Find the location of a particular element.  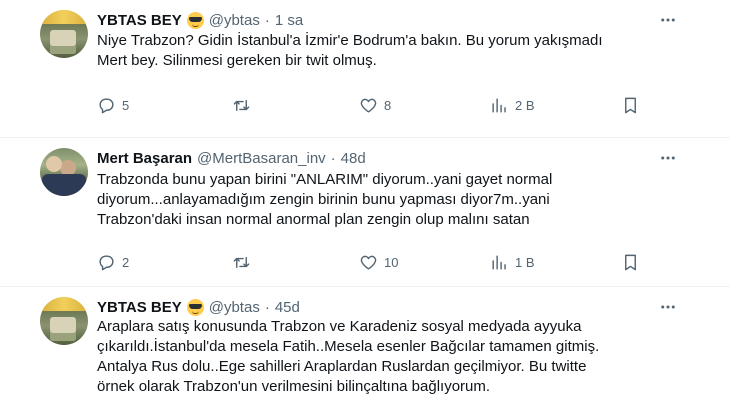

views-button: 1 B is located at coordinates (512, 262).